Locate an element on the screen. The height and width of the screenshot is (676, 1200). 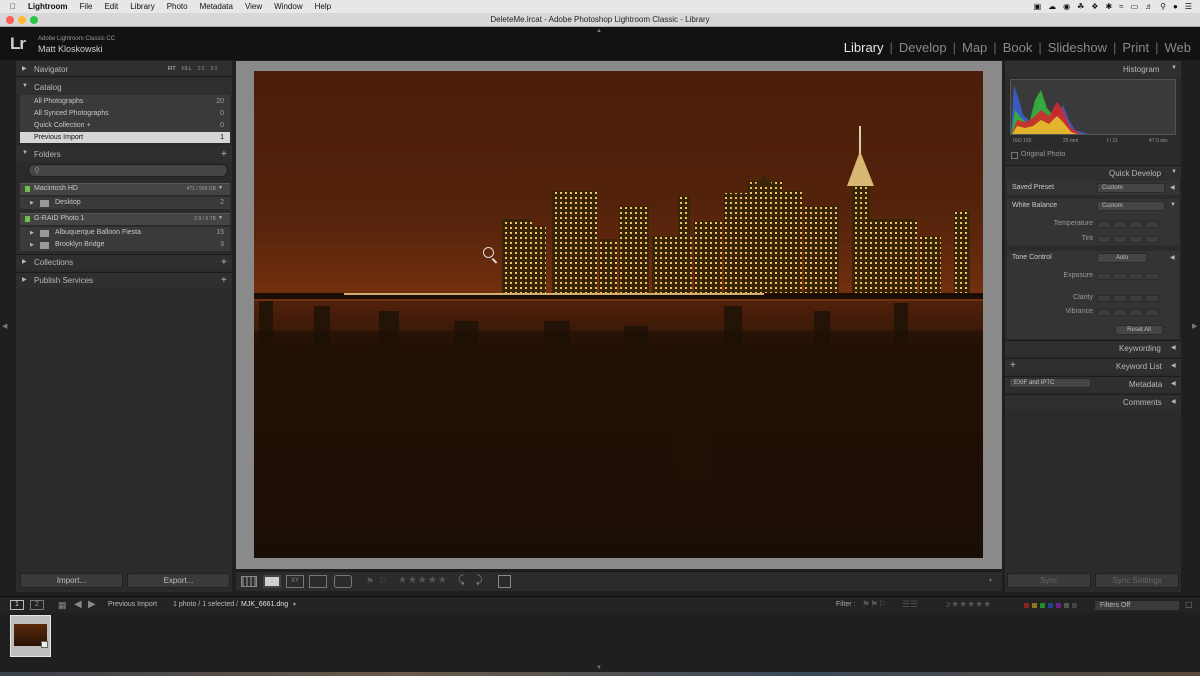
user-icon: ● is located at coordinates (1175, 6).